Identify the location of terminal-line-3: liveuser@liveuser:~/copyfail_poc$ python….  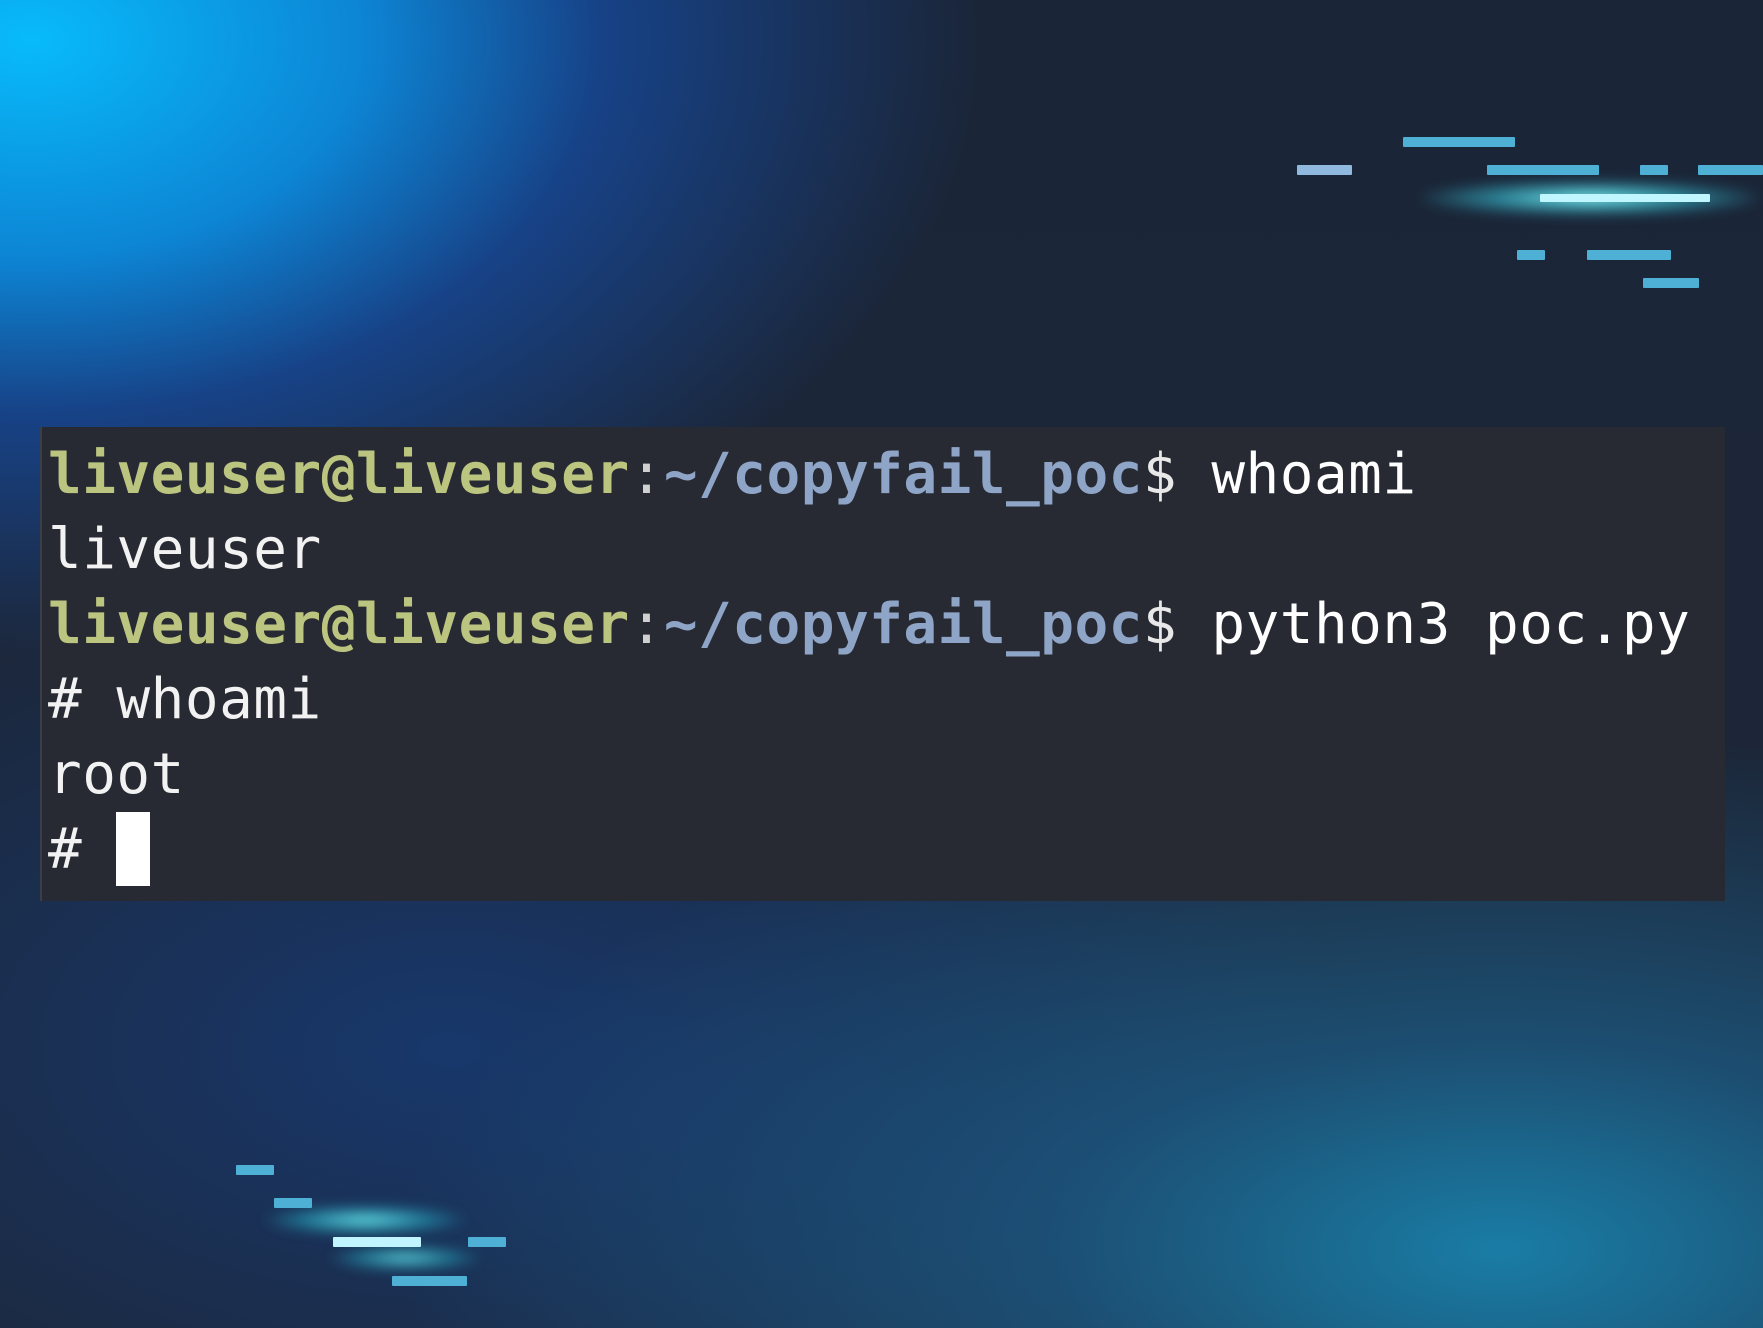
(886, 624).